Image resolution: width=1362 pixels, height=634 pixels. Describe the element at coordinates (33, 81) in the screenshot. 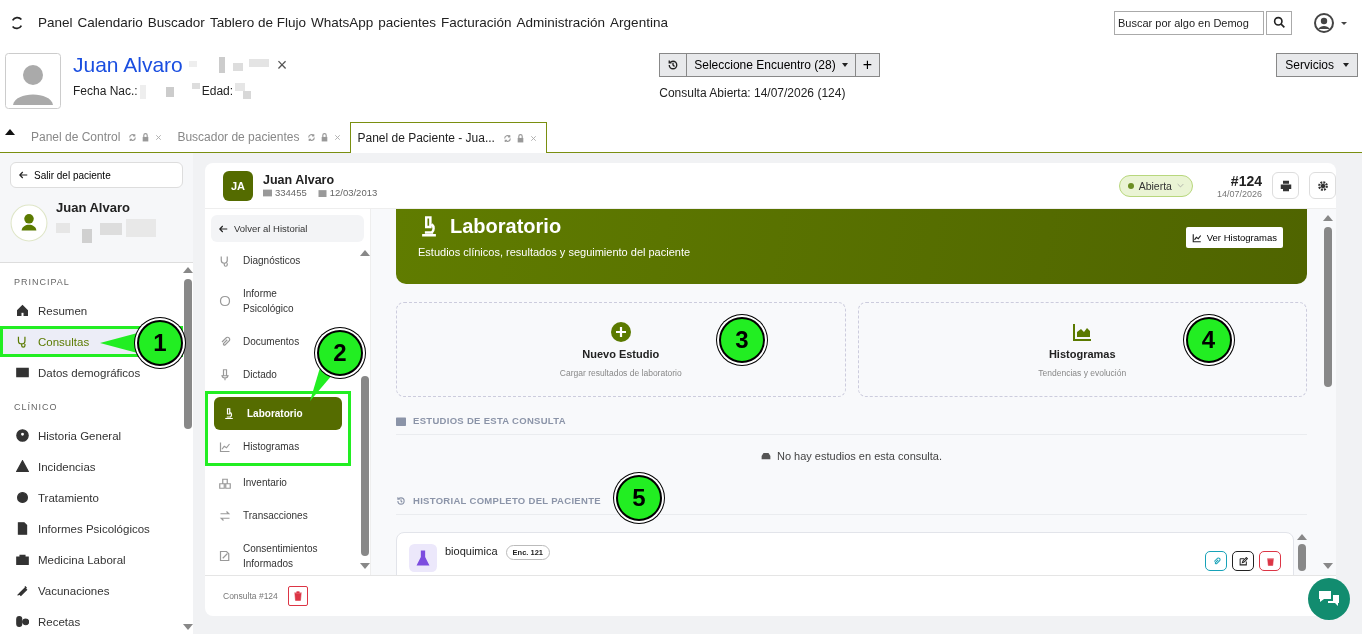

I see `avatar-icon` at that location.